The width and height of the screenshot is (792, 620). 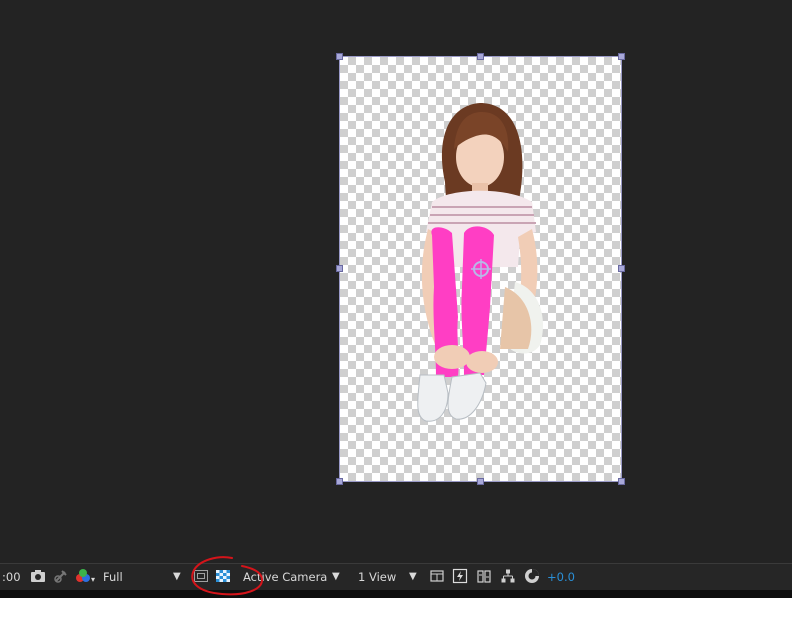 I want to click on exposure-reset-icon, so click(x=532, y=576).